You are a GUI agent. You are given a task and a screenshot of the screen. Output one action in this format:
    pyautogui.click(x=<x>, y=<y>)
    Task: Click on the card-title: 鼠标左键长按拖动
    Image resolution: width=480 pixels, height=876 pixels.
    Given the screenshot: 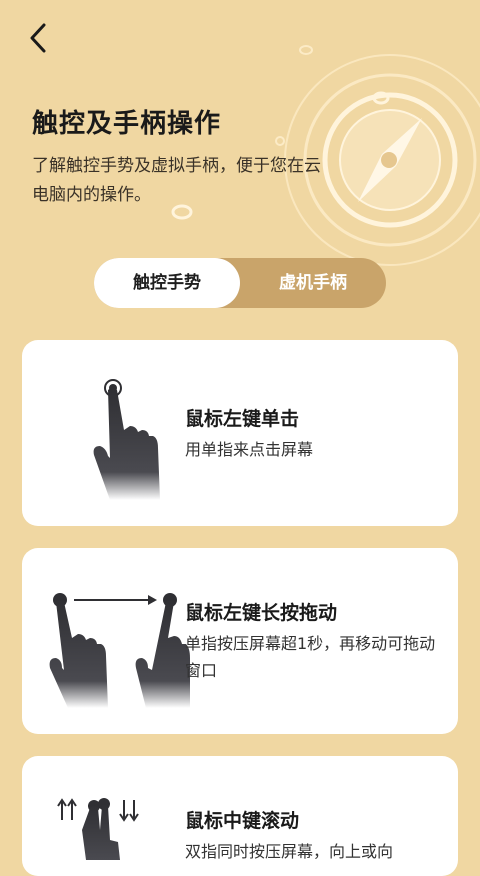 What is the action you would take?
    pyautogui.click(x=261, y=613)
    